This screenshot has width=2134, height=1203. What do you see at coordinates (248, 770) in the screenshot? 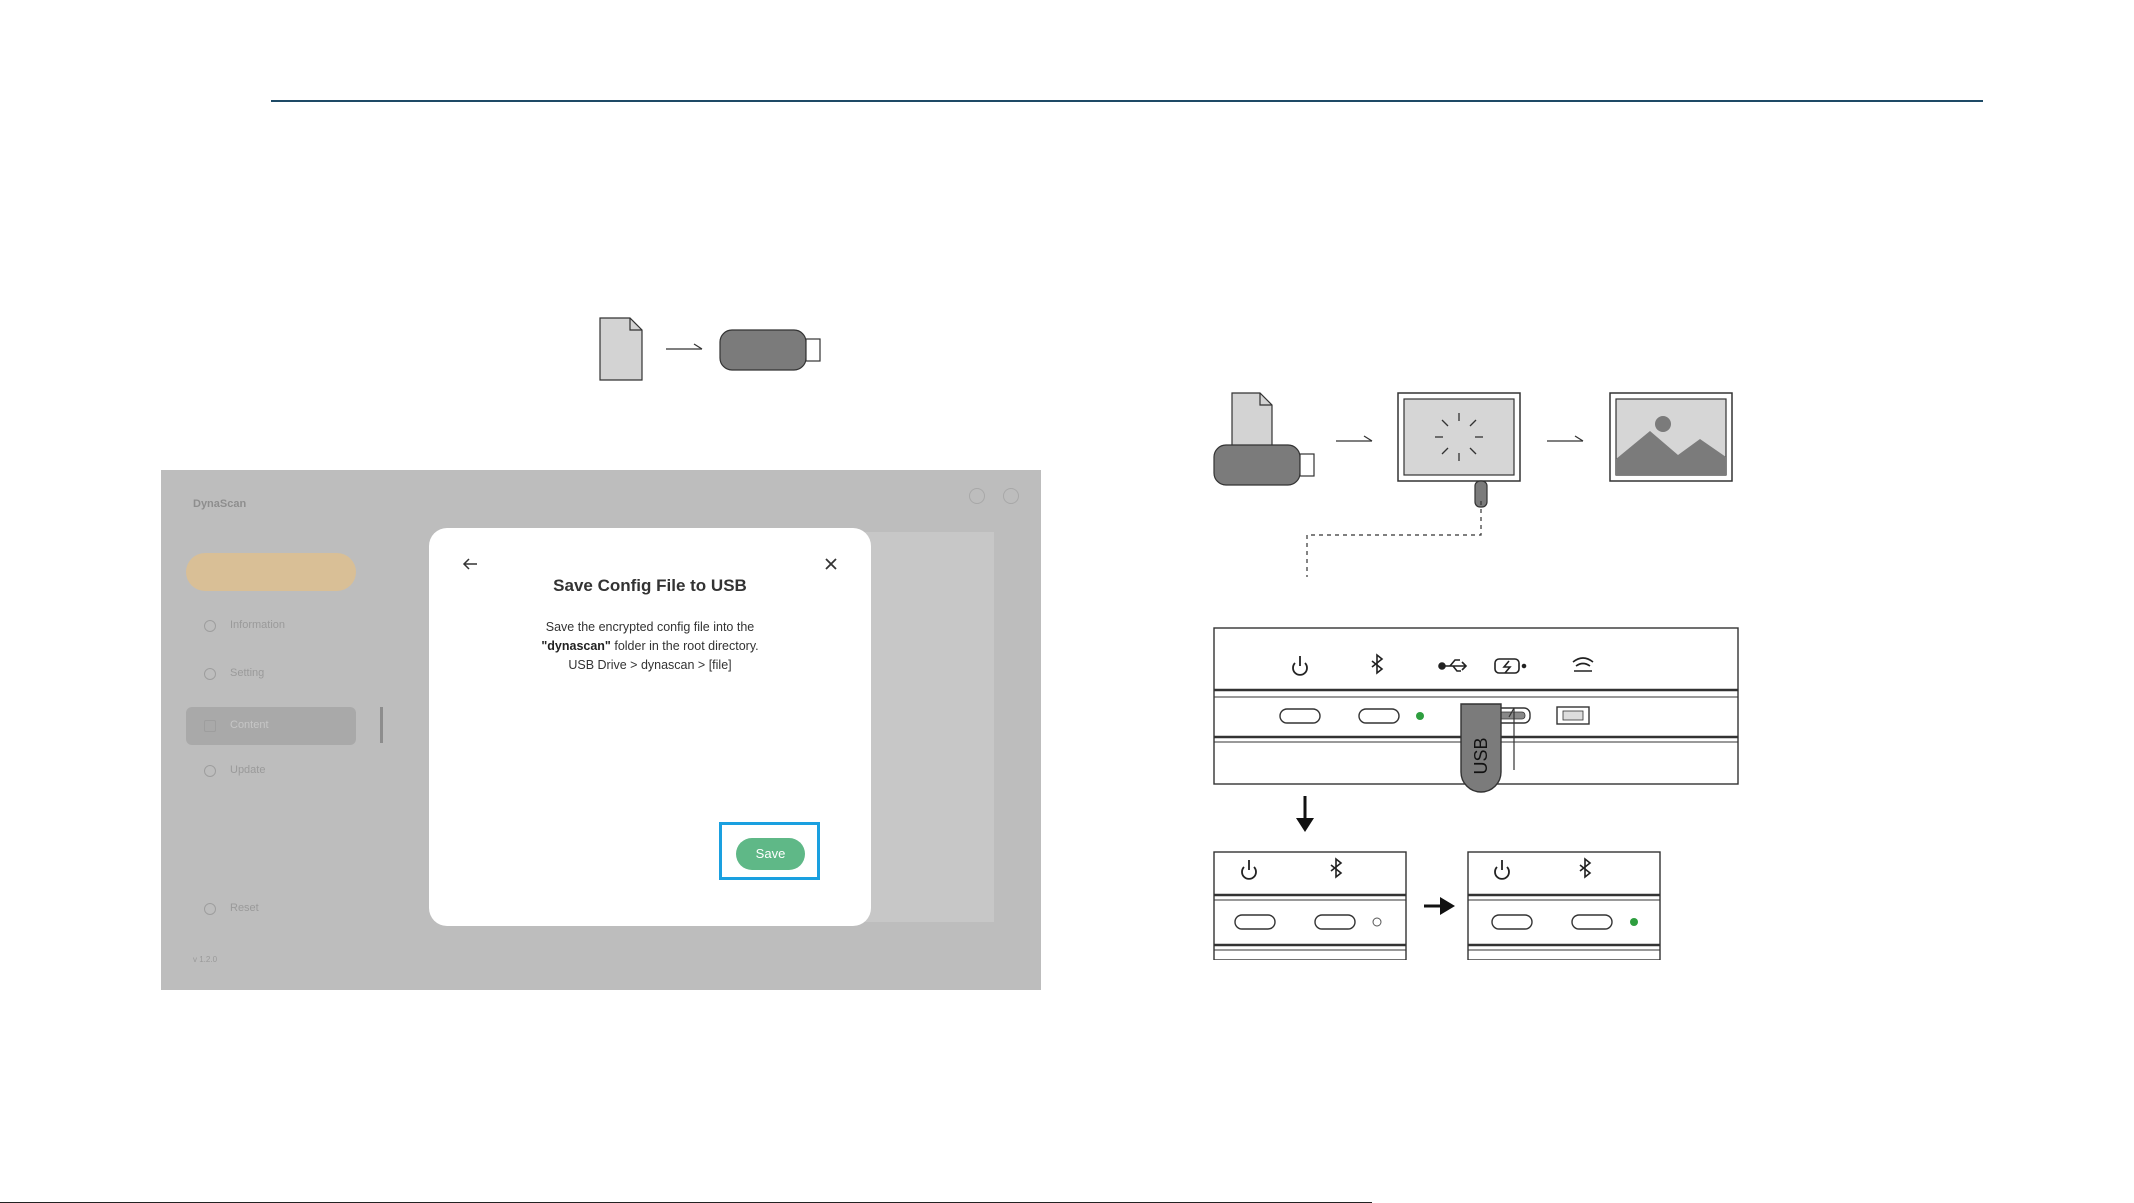
I see `sidebar-item-label: Update` at bounding box center [248, 770].